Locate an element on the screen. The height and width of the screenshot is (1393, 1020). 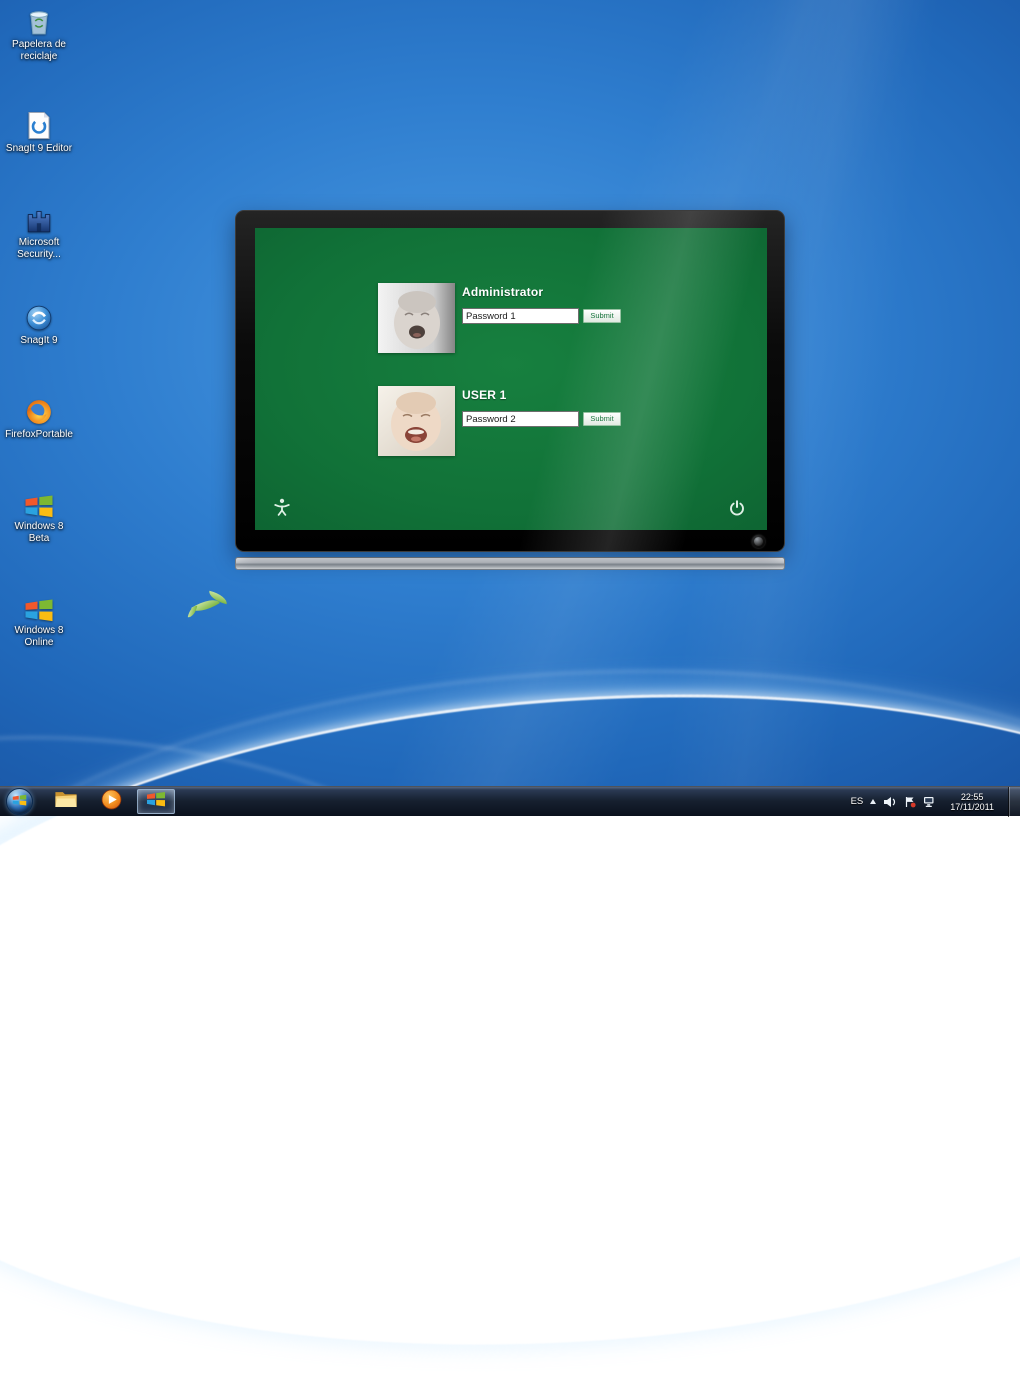
monitor-stand is located at coordinates (510, 563).